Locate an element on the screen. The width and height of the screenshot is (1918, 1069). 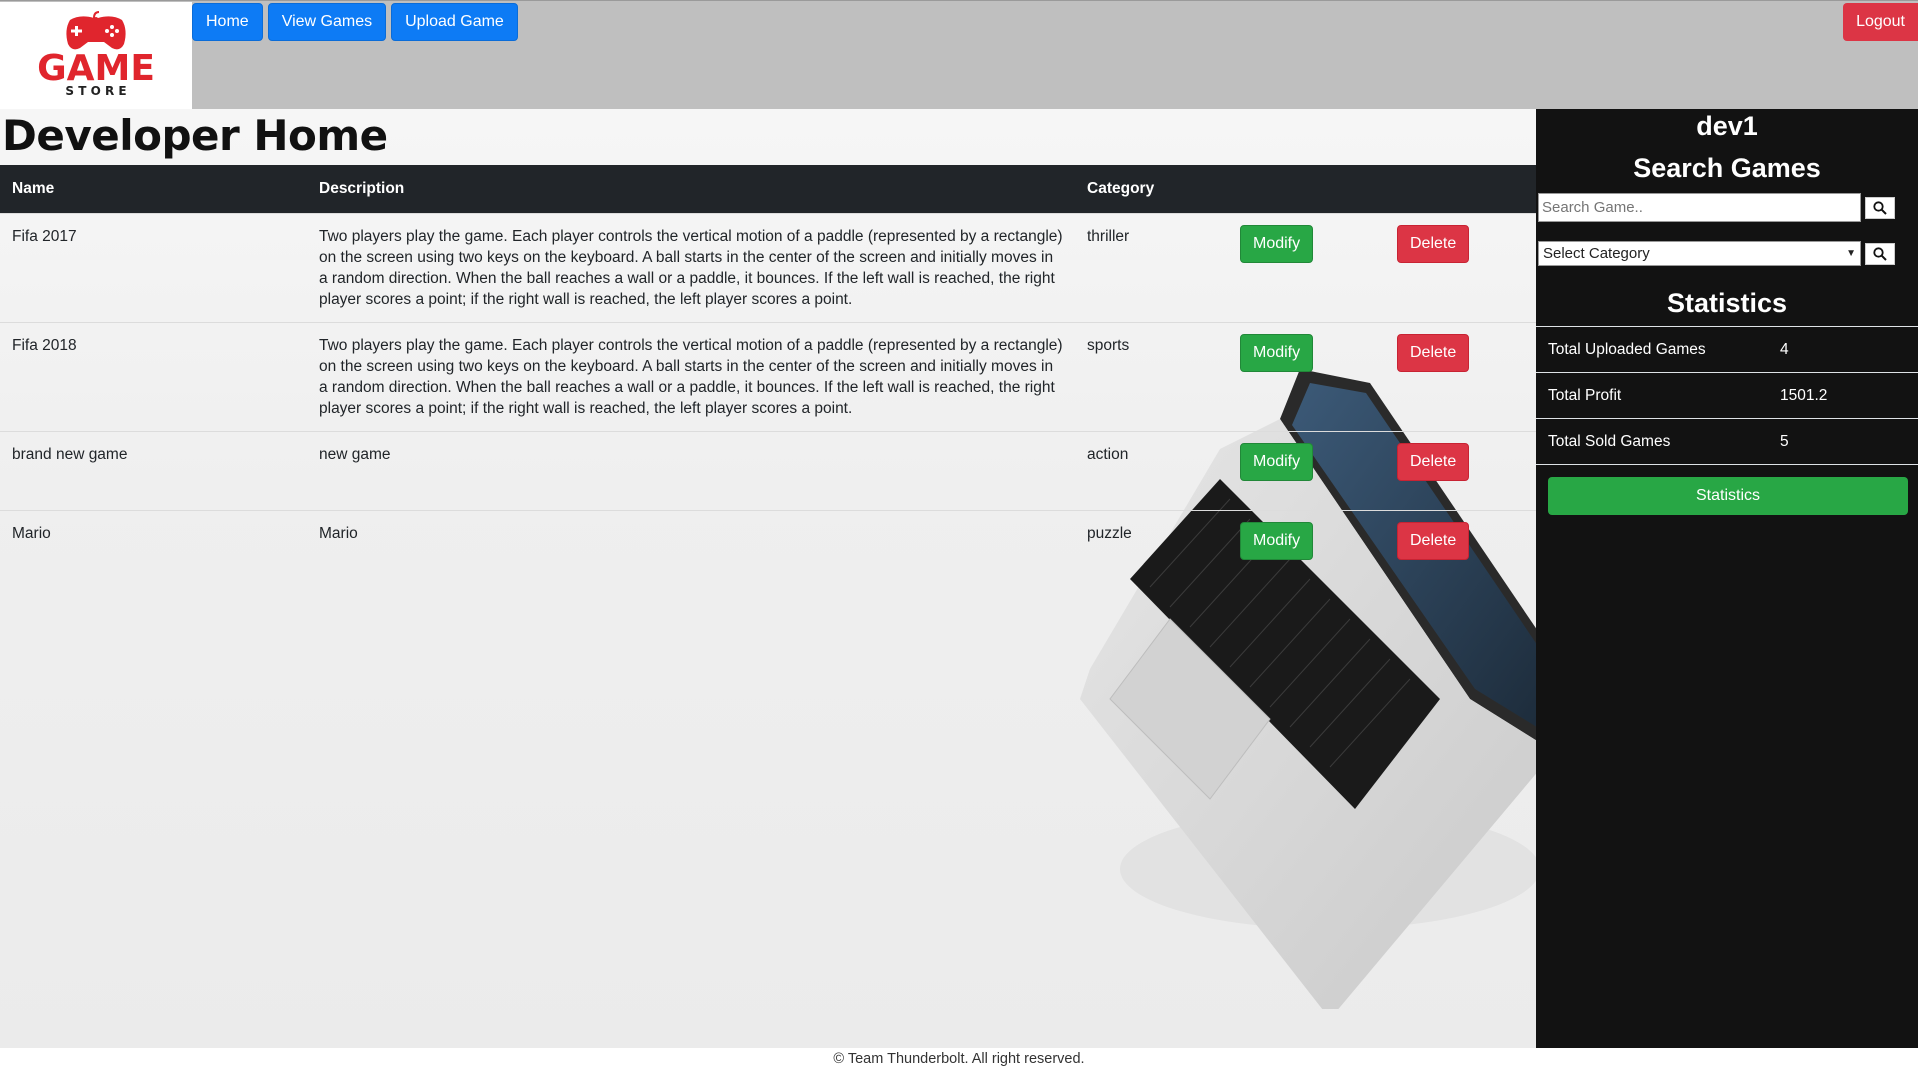
stats-row: Total Uploaded Games 4 is located at coordinates (1727, 349).